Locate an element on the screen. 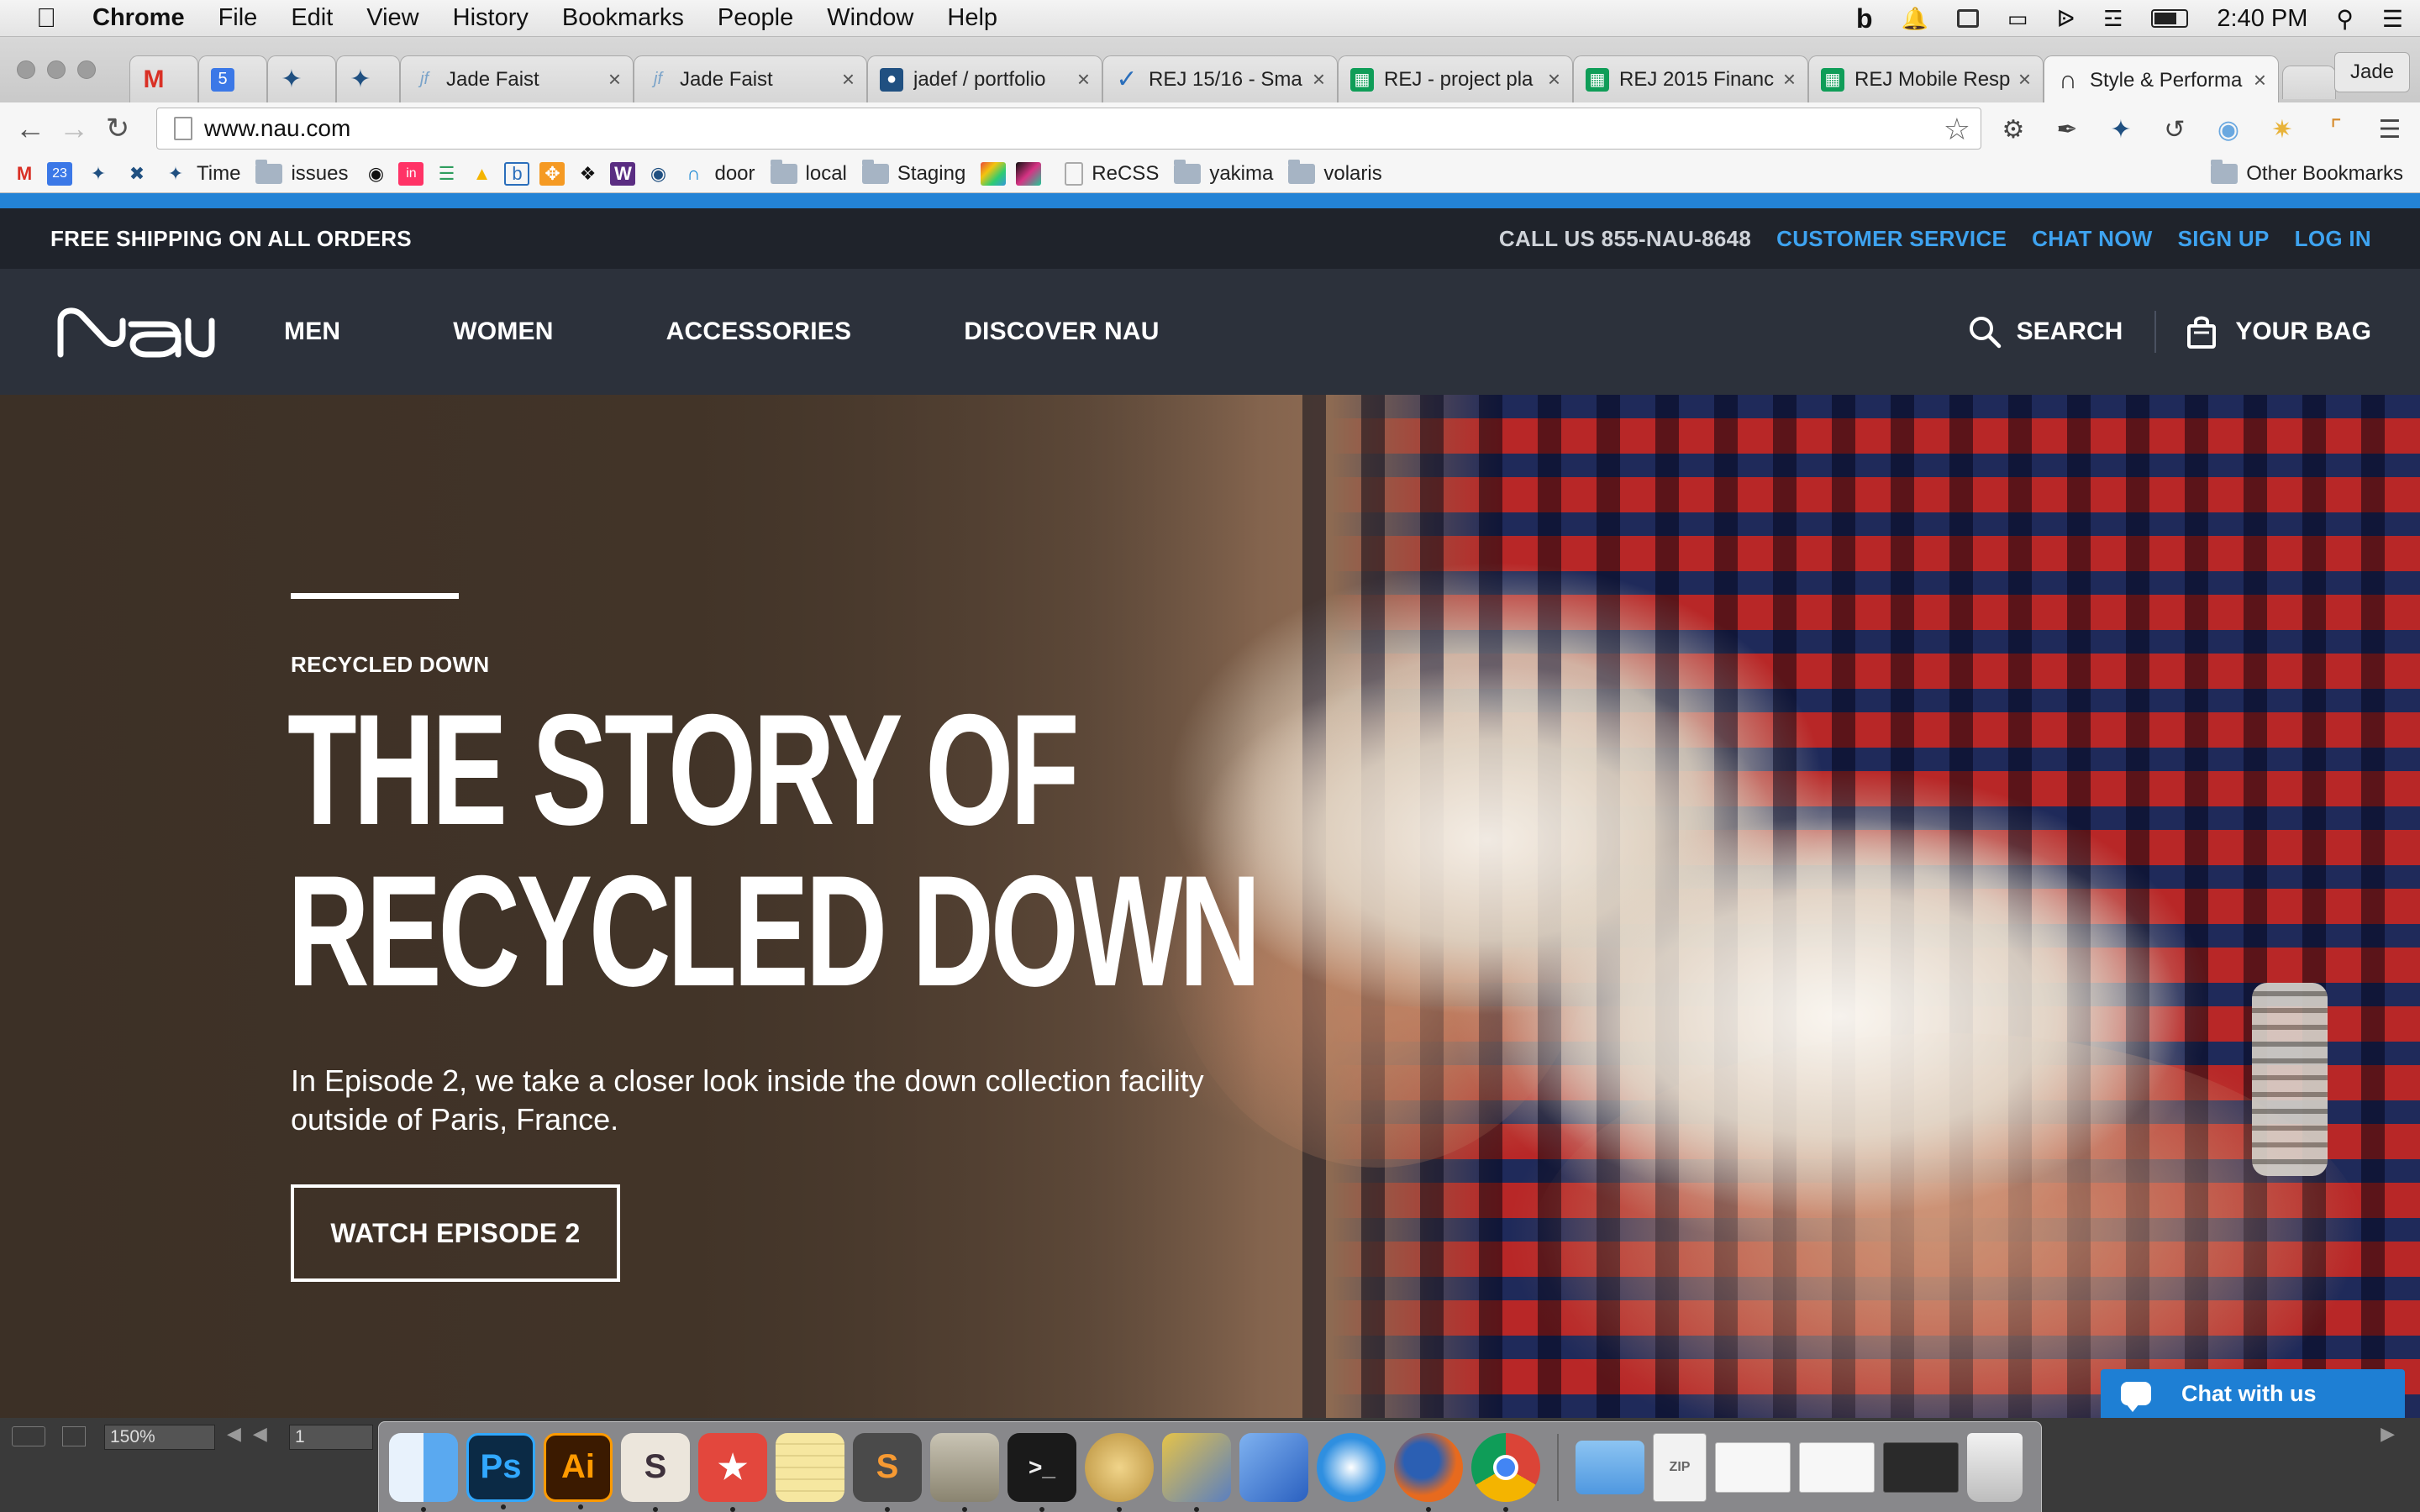 The height and width of the screenshot is (1512, 2420). bookmark-bars: ☰ is located at coordinates (450, 174).